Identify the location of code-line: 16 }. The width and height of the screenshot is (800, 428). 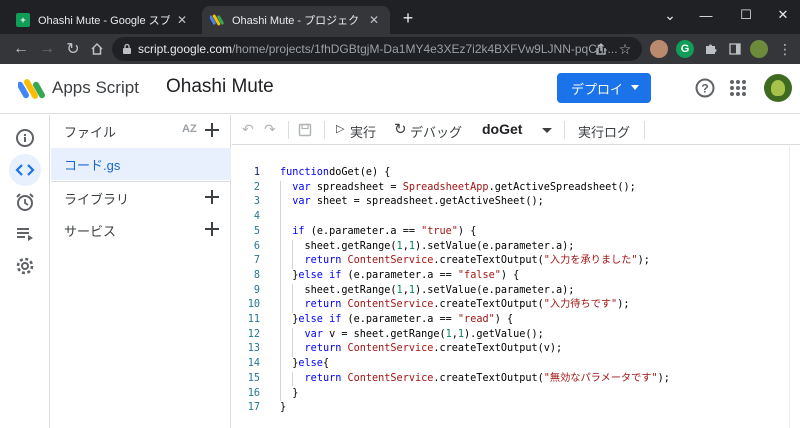
(516, 394).